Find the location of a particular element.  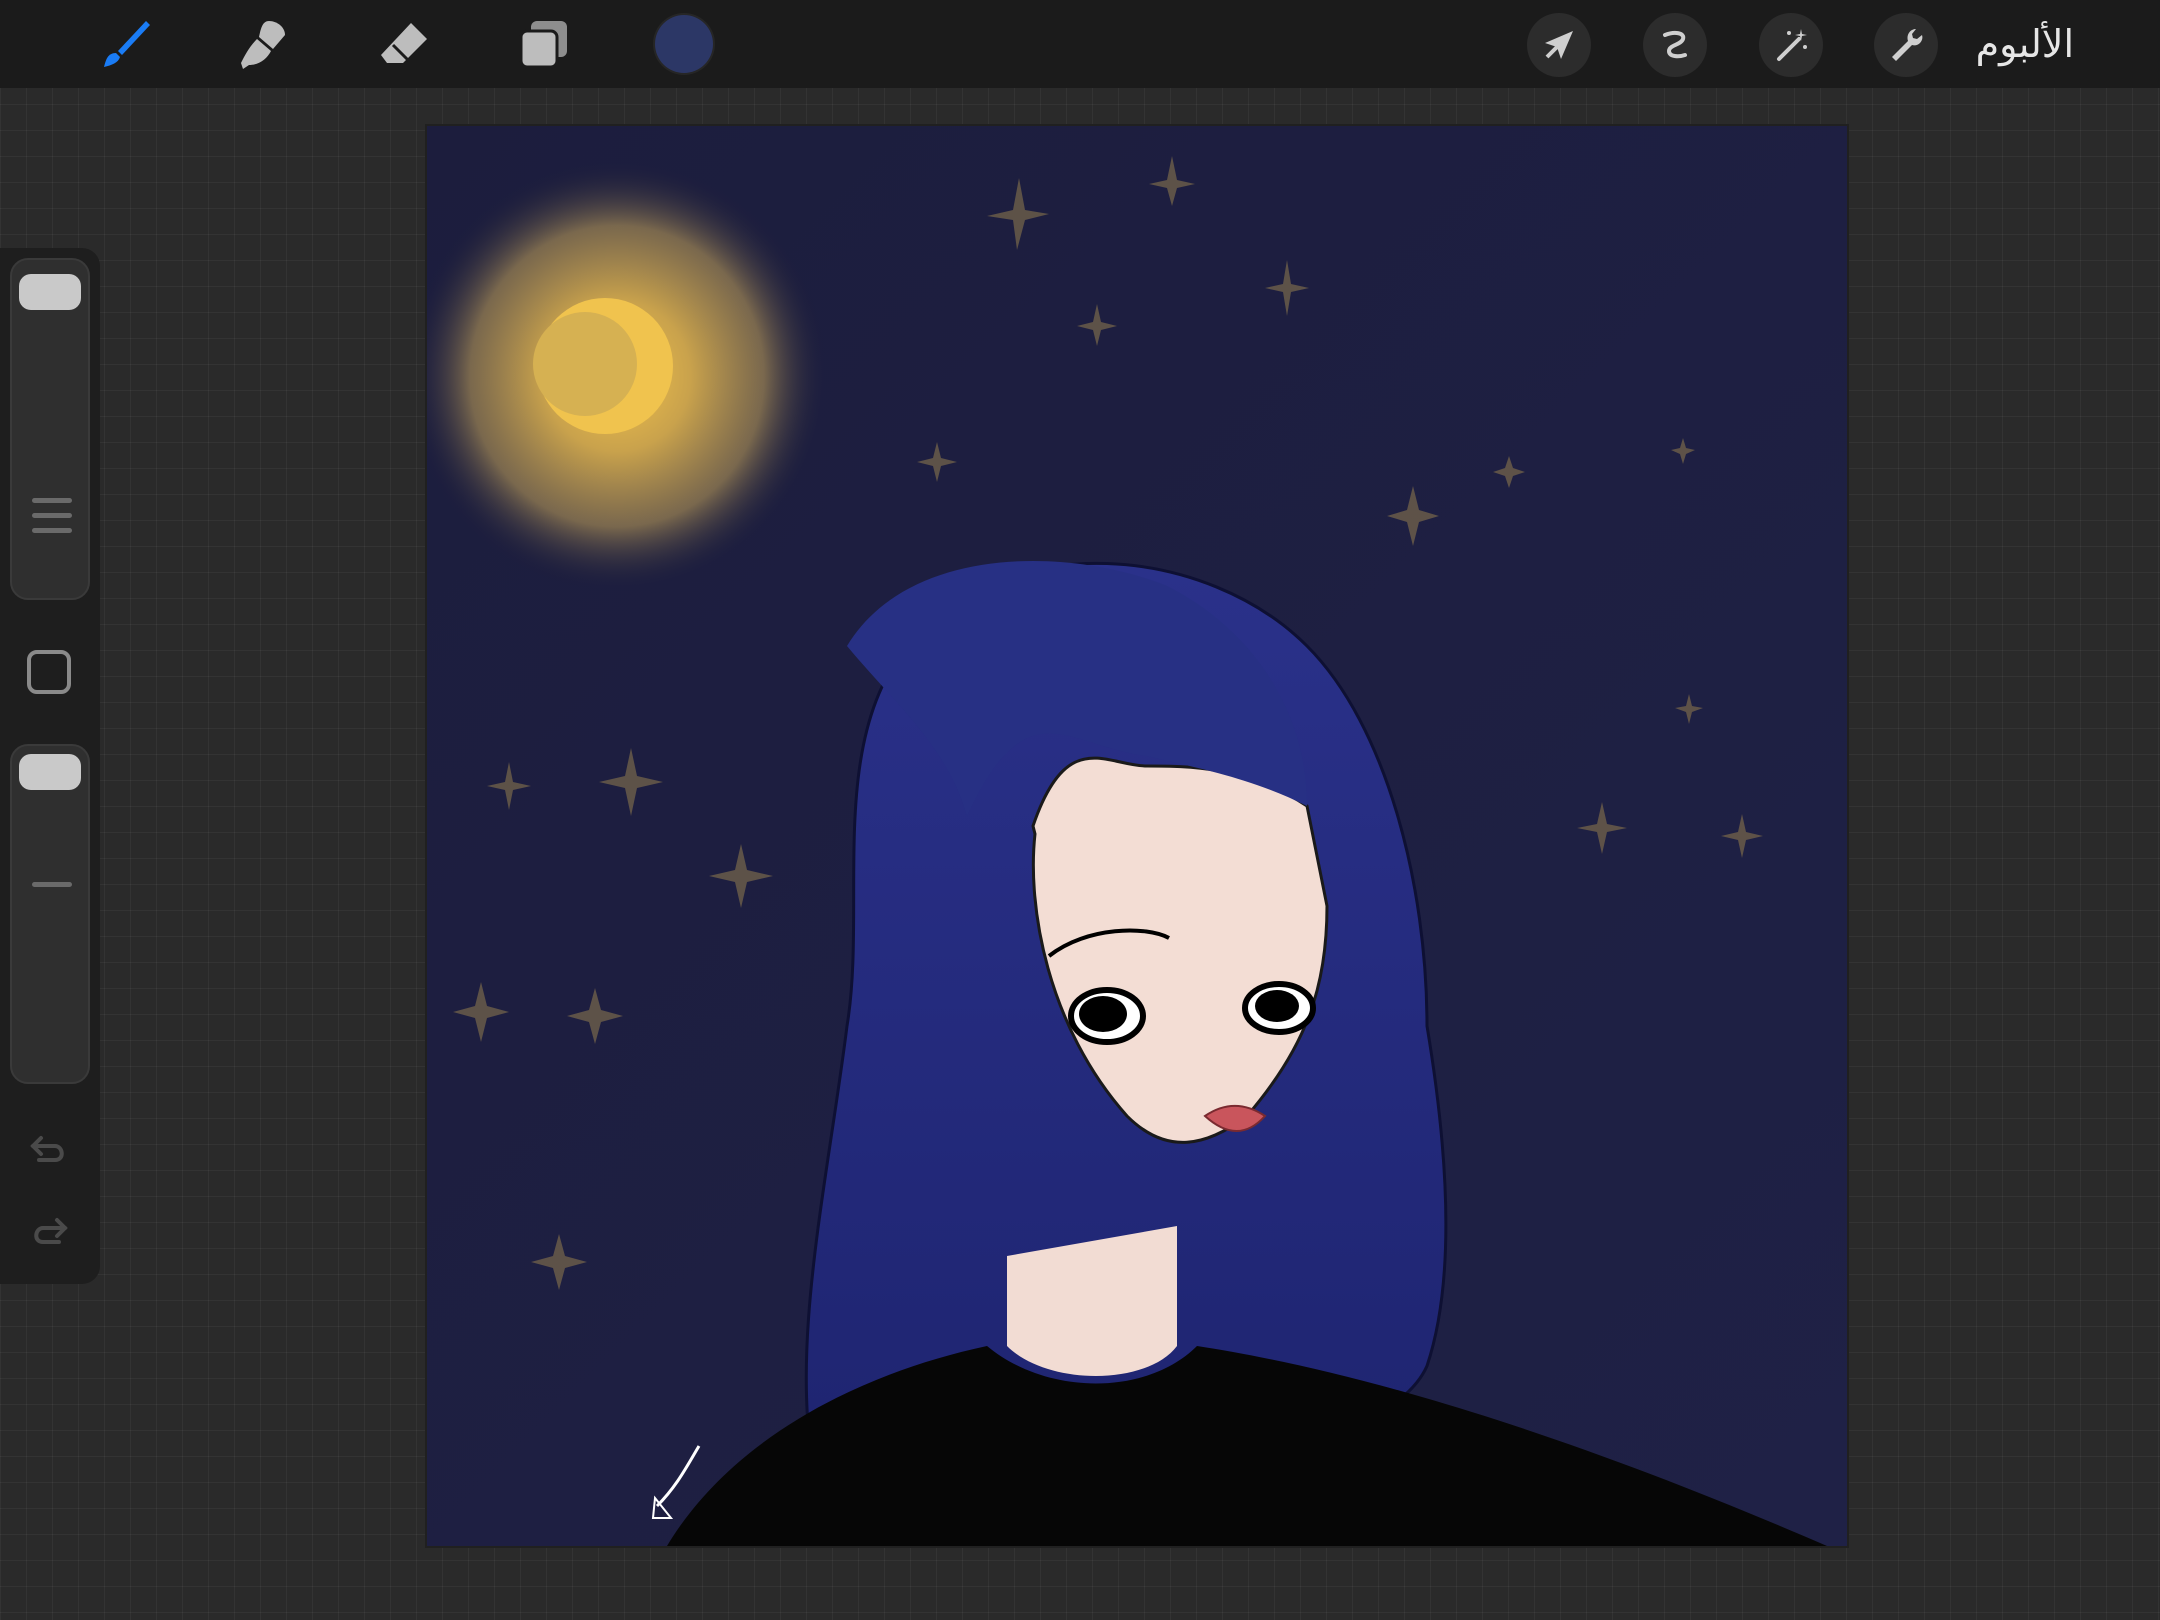

brush-size-slider is located at coordinates (50, 429).